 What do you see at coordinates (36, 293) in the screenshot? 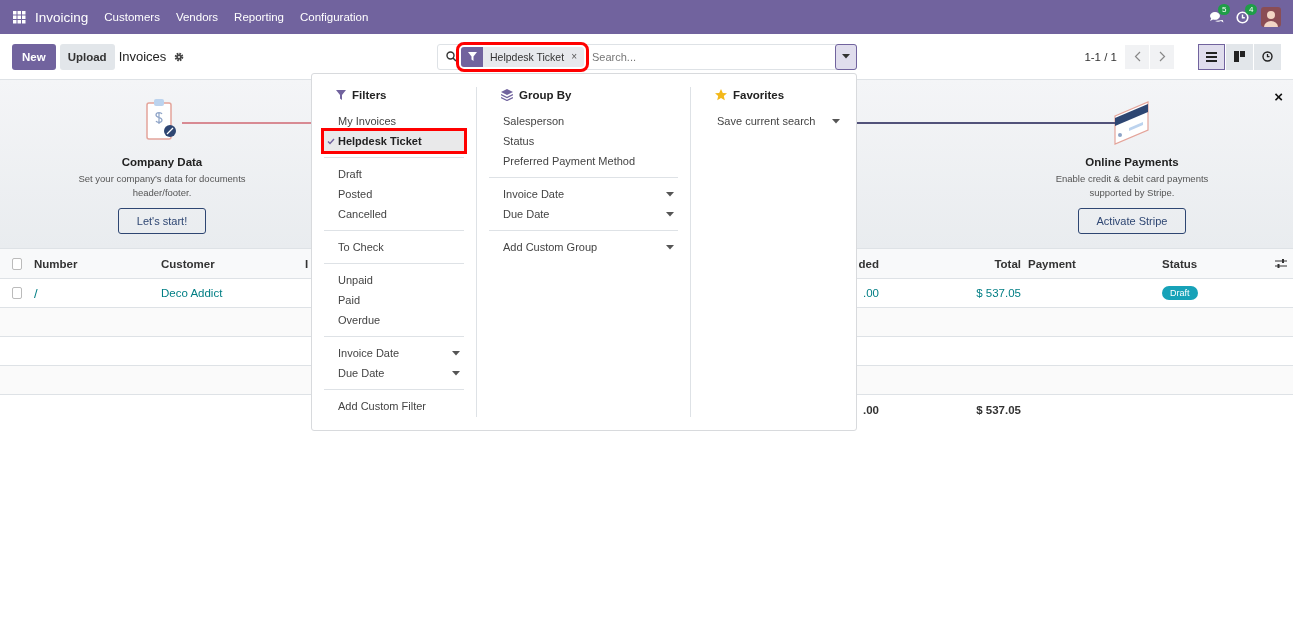
I see `invoice-number: /` at bounding box center [36, 293].